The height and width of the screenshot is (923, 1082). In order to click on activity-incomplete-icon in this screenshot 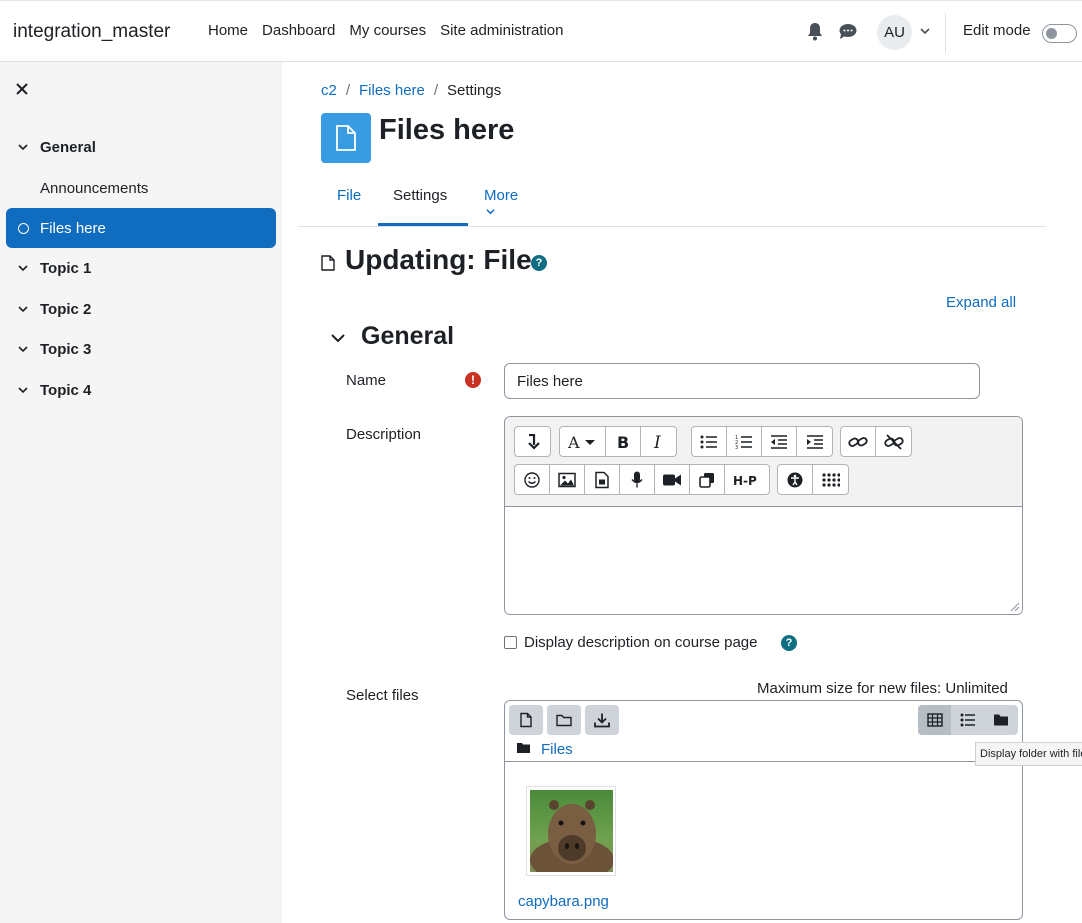, I will do `click(23, 228)`.